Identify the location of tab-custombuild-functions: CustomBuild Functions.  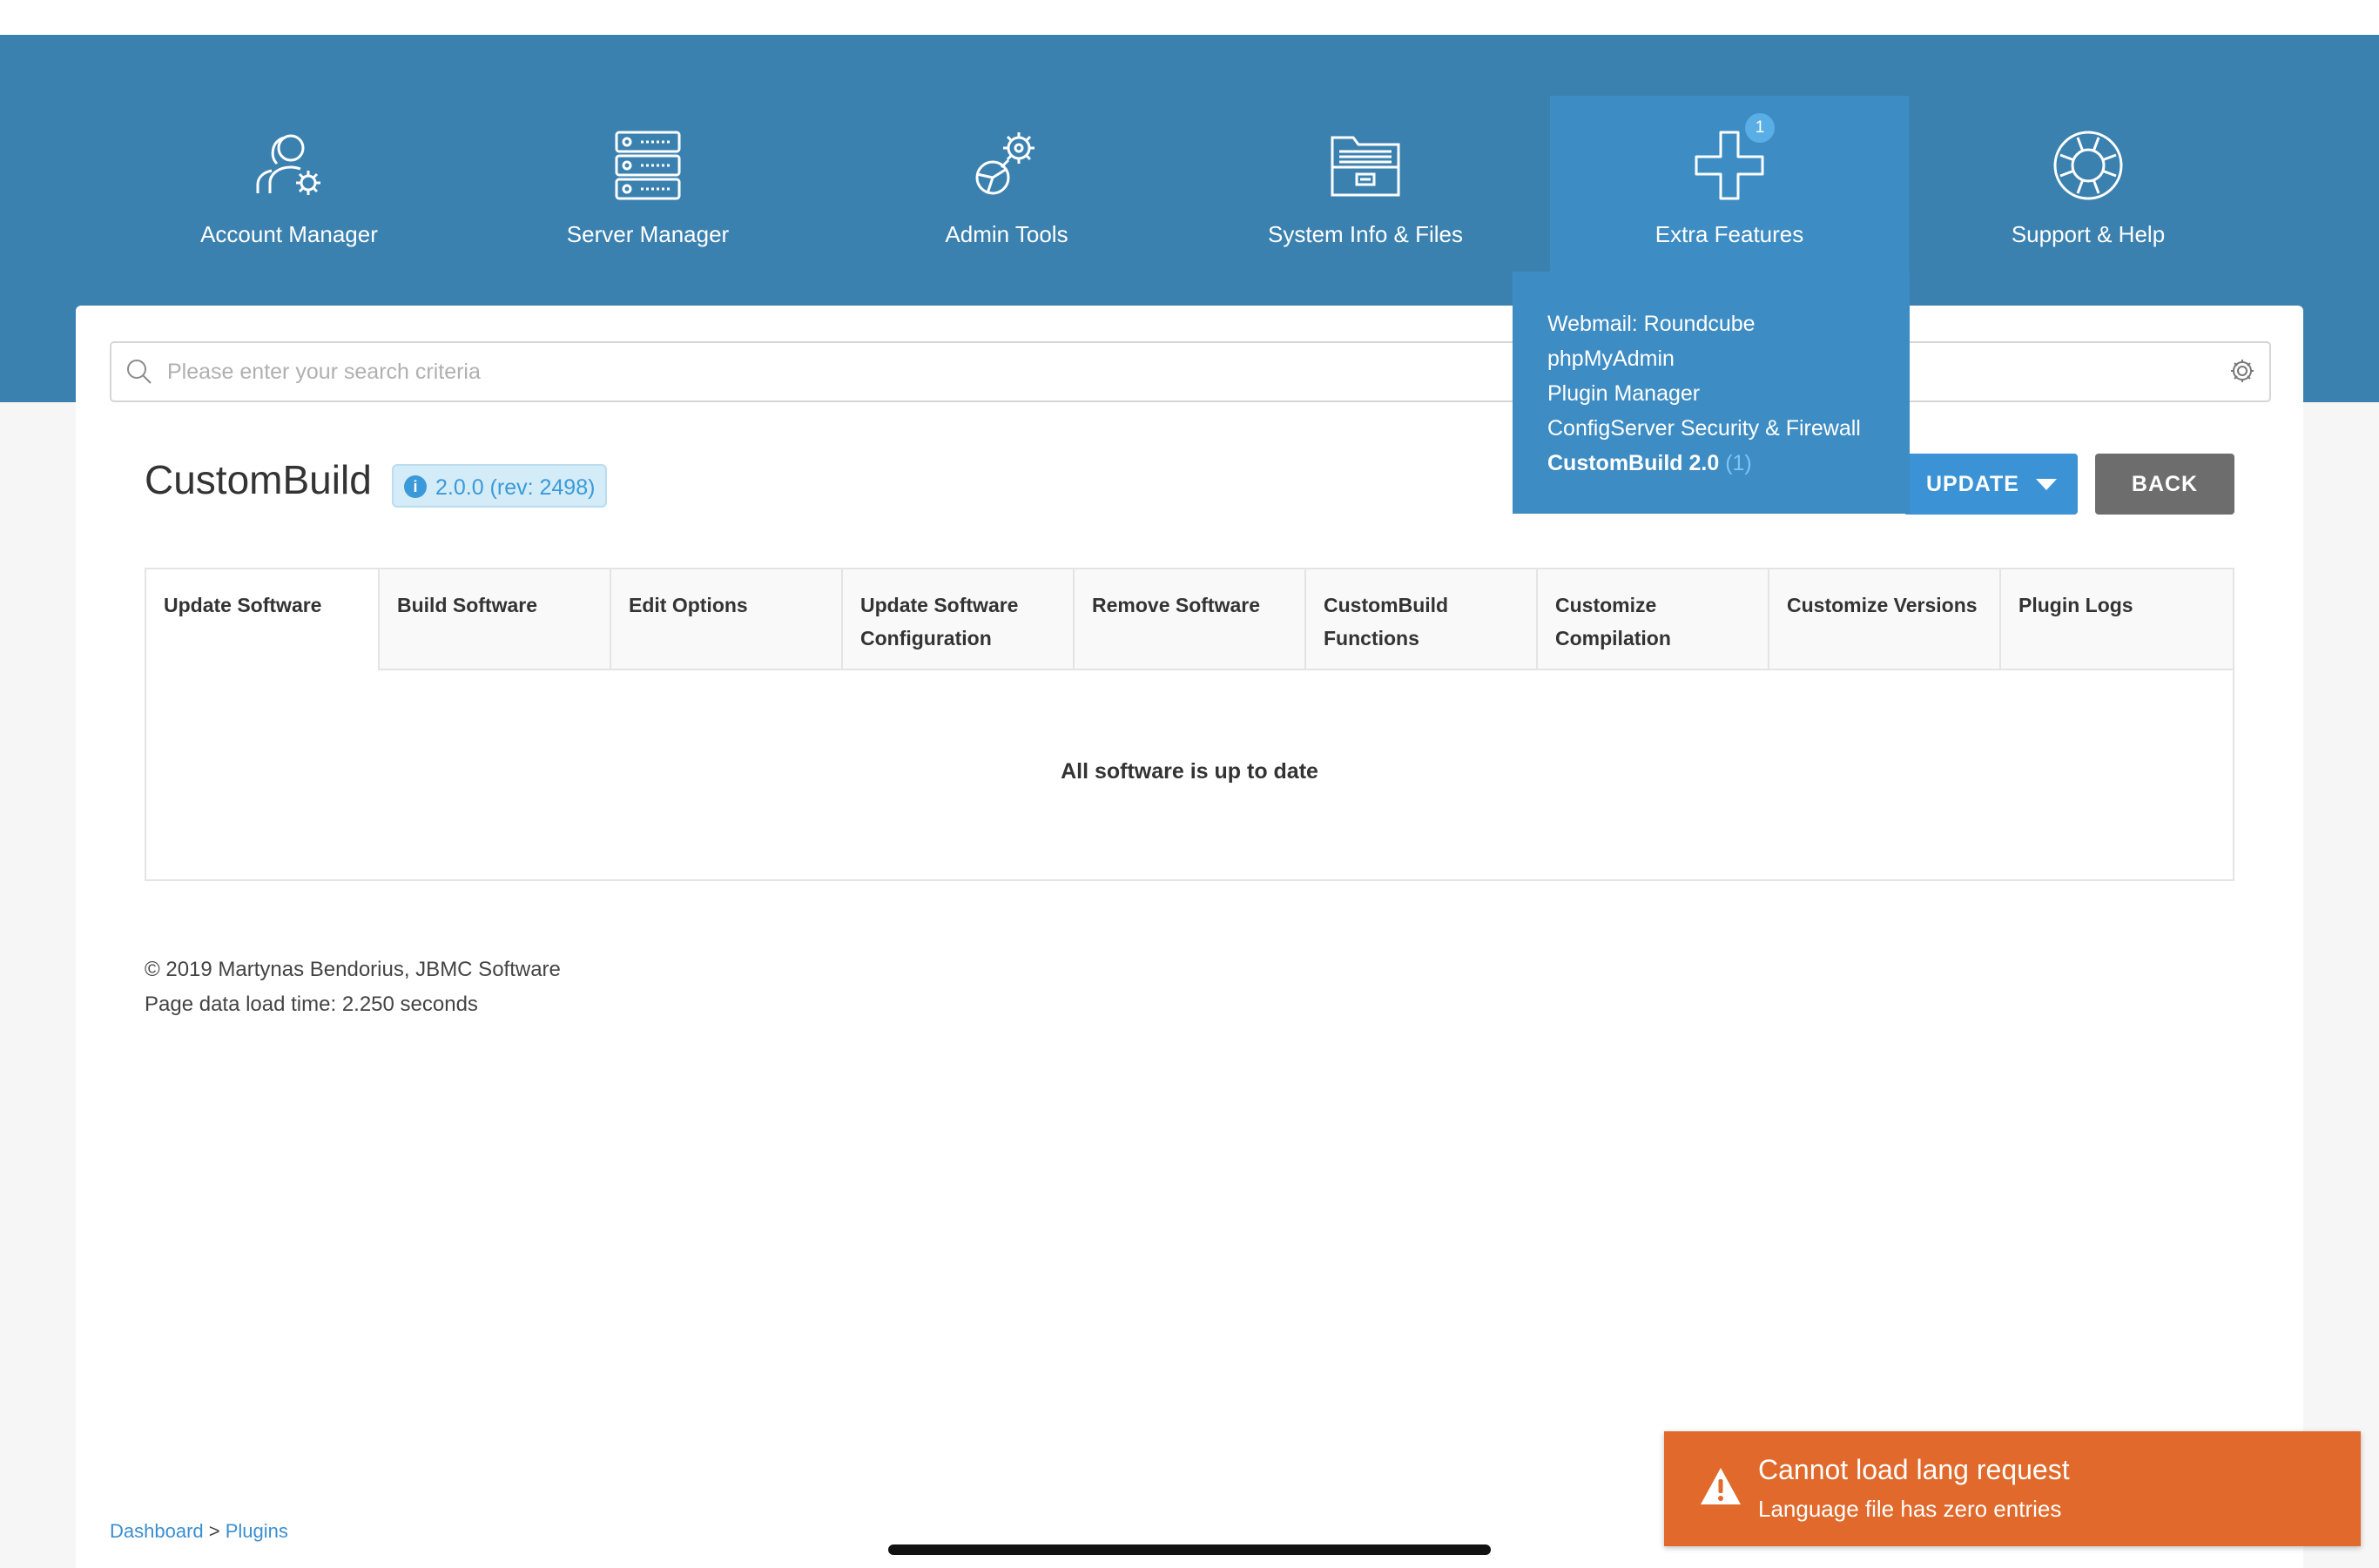
(1420, 619).